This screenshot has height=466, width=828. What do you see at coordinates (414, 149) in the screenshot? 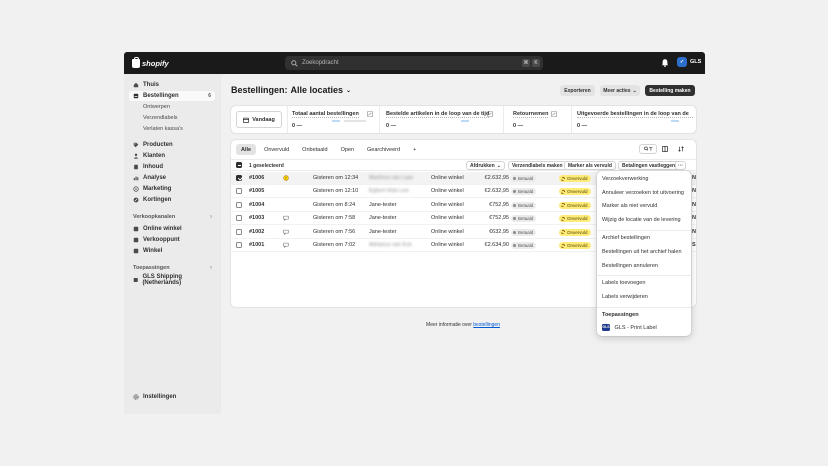
I see `add-view-button: +` at bounding box center [414, 149].